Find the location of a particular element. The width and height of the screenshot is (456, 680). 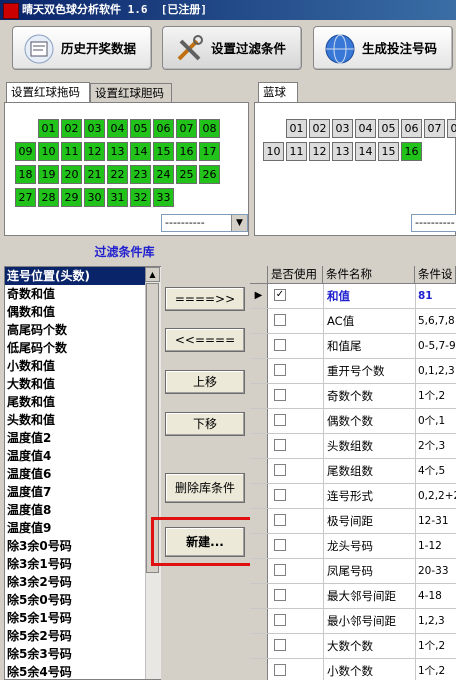

condition-setting: 4个,5 is located at coordinates (435, 471).